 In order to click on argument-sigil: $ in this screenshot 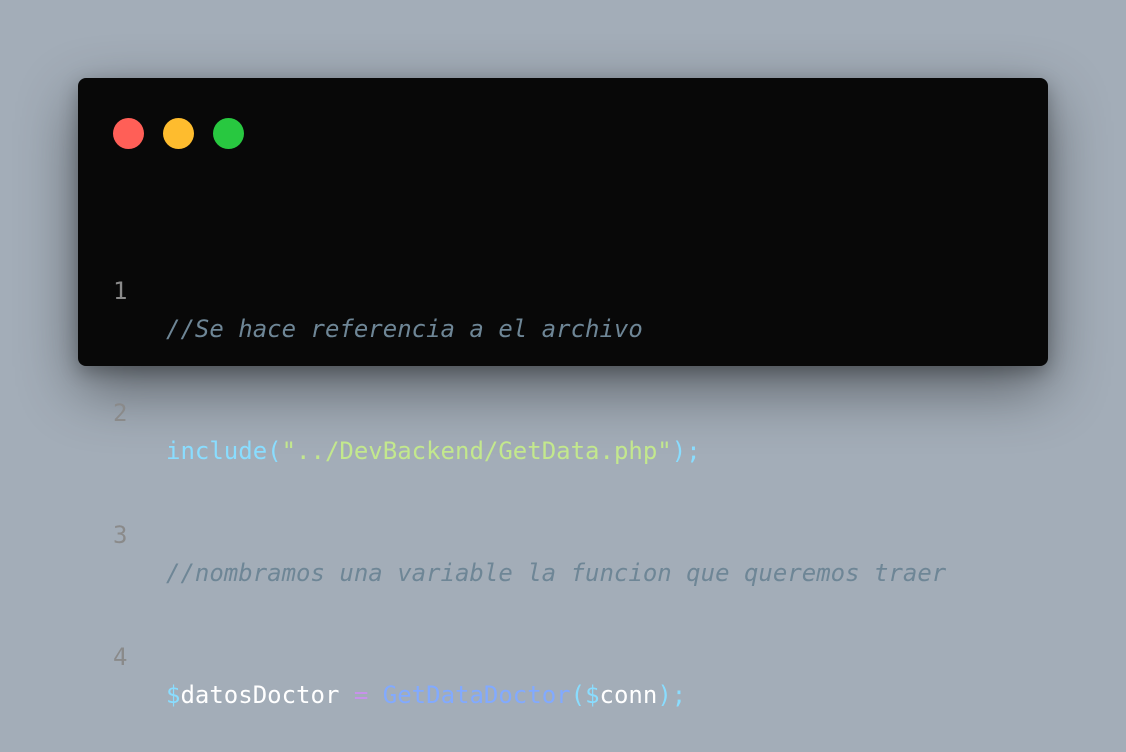, I will do `click(592, 695)`.